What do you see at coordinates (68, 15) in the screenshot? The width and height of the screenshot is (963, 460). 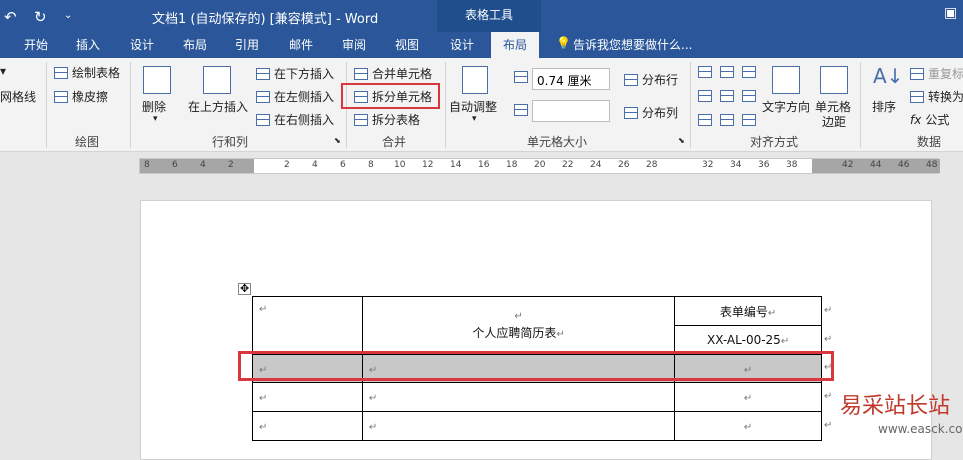 I see `quick-access-dropdown: ⌄` at bounding box center [68, 15].